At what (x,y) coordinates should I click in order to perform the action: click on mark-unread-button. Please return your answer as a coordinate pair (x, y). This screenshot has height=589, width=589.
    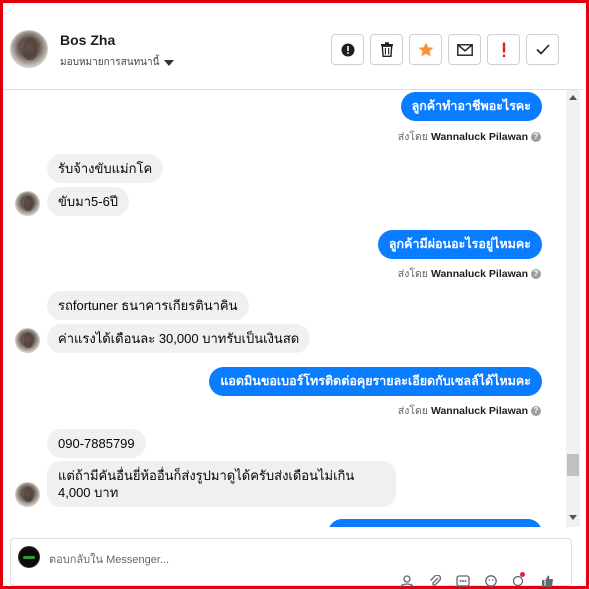
    Looking at the image, I should click on (464, 49).